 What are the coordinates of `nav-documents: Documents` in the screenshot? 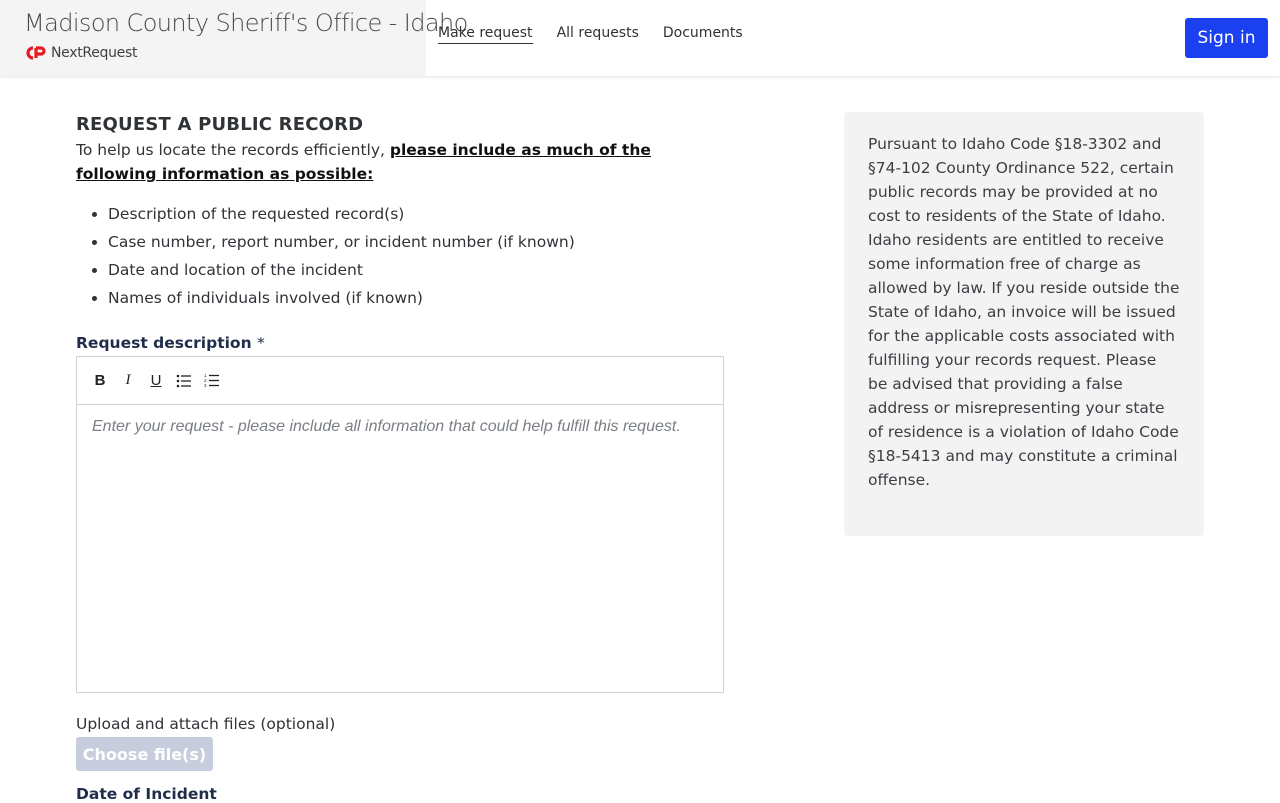 It's located at (703, 34).